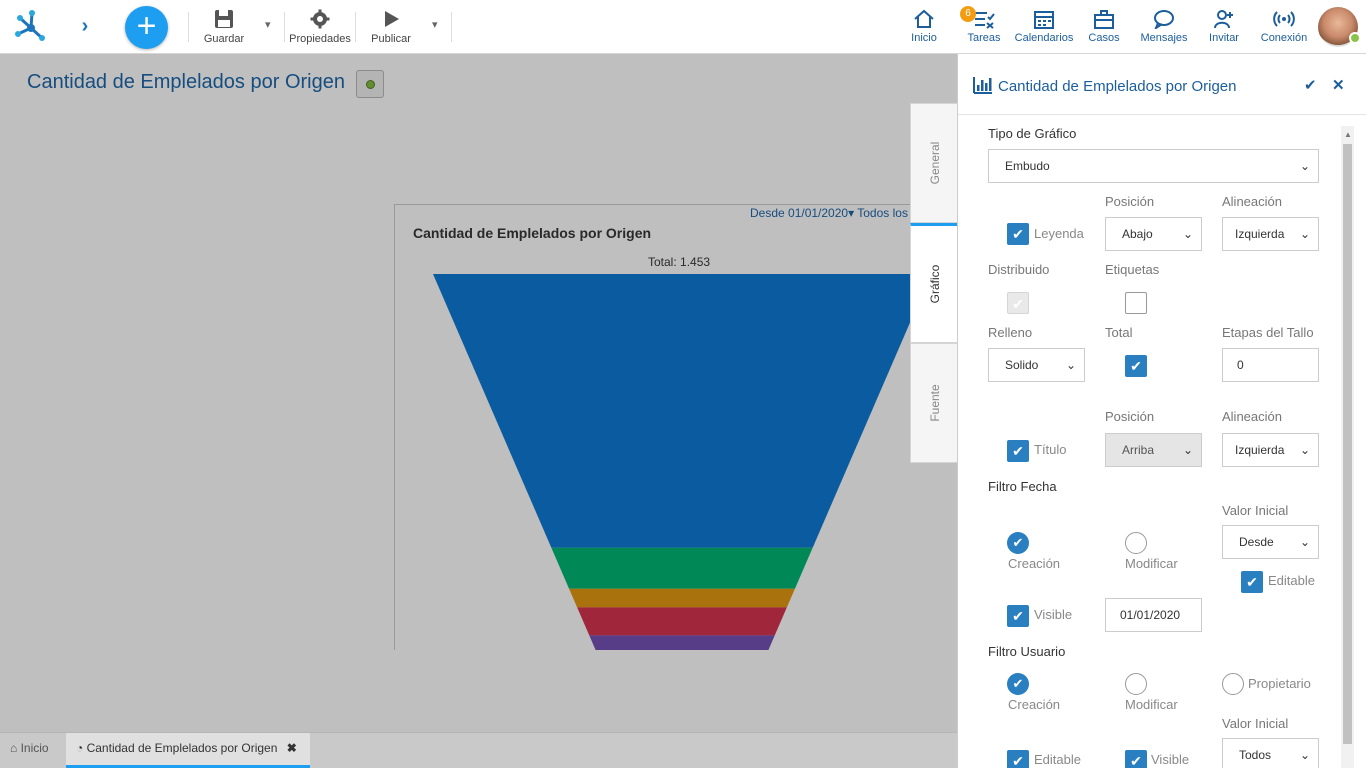  What do you see at coordinates (1310, 85) in the screenshot?
I see `confirm-check-icon: ✔` at bounding box center [1310, 85].